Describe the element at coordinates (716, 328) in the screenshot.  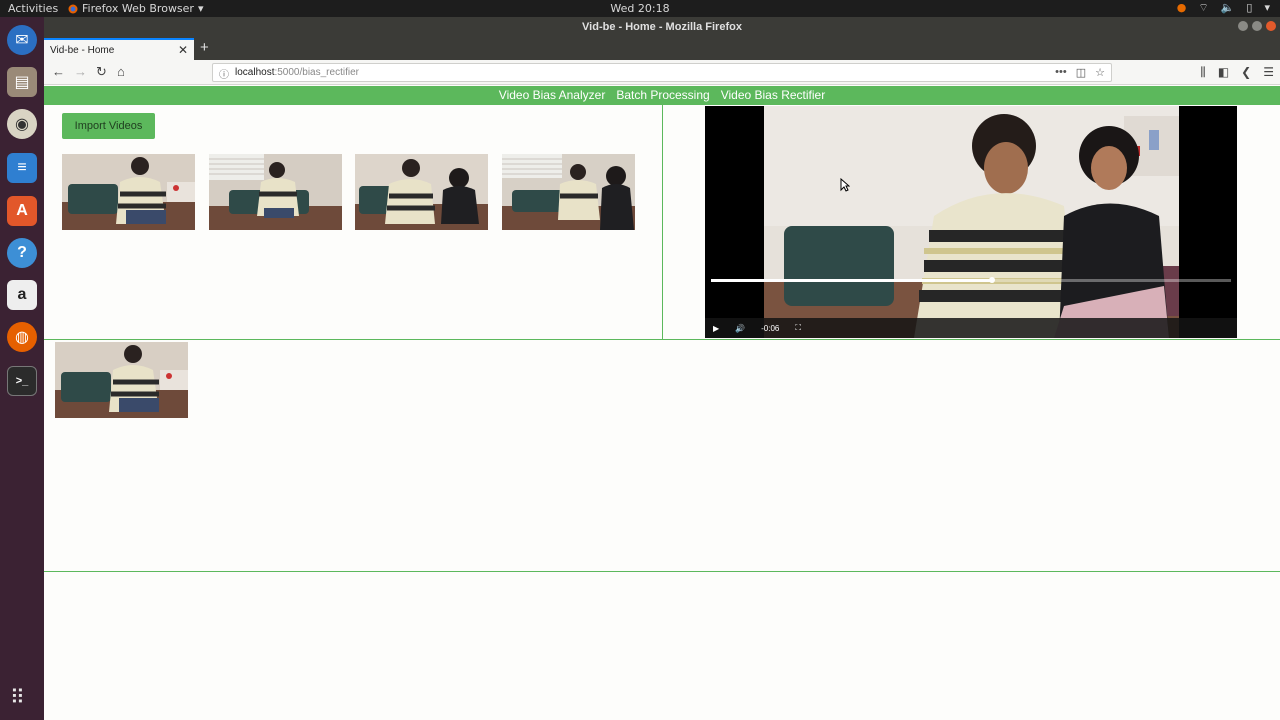
I see `play-icon: ▶` at that location.